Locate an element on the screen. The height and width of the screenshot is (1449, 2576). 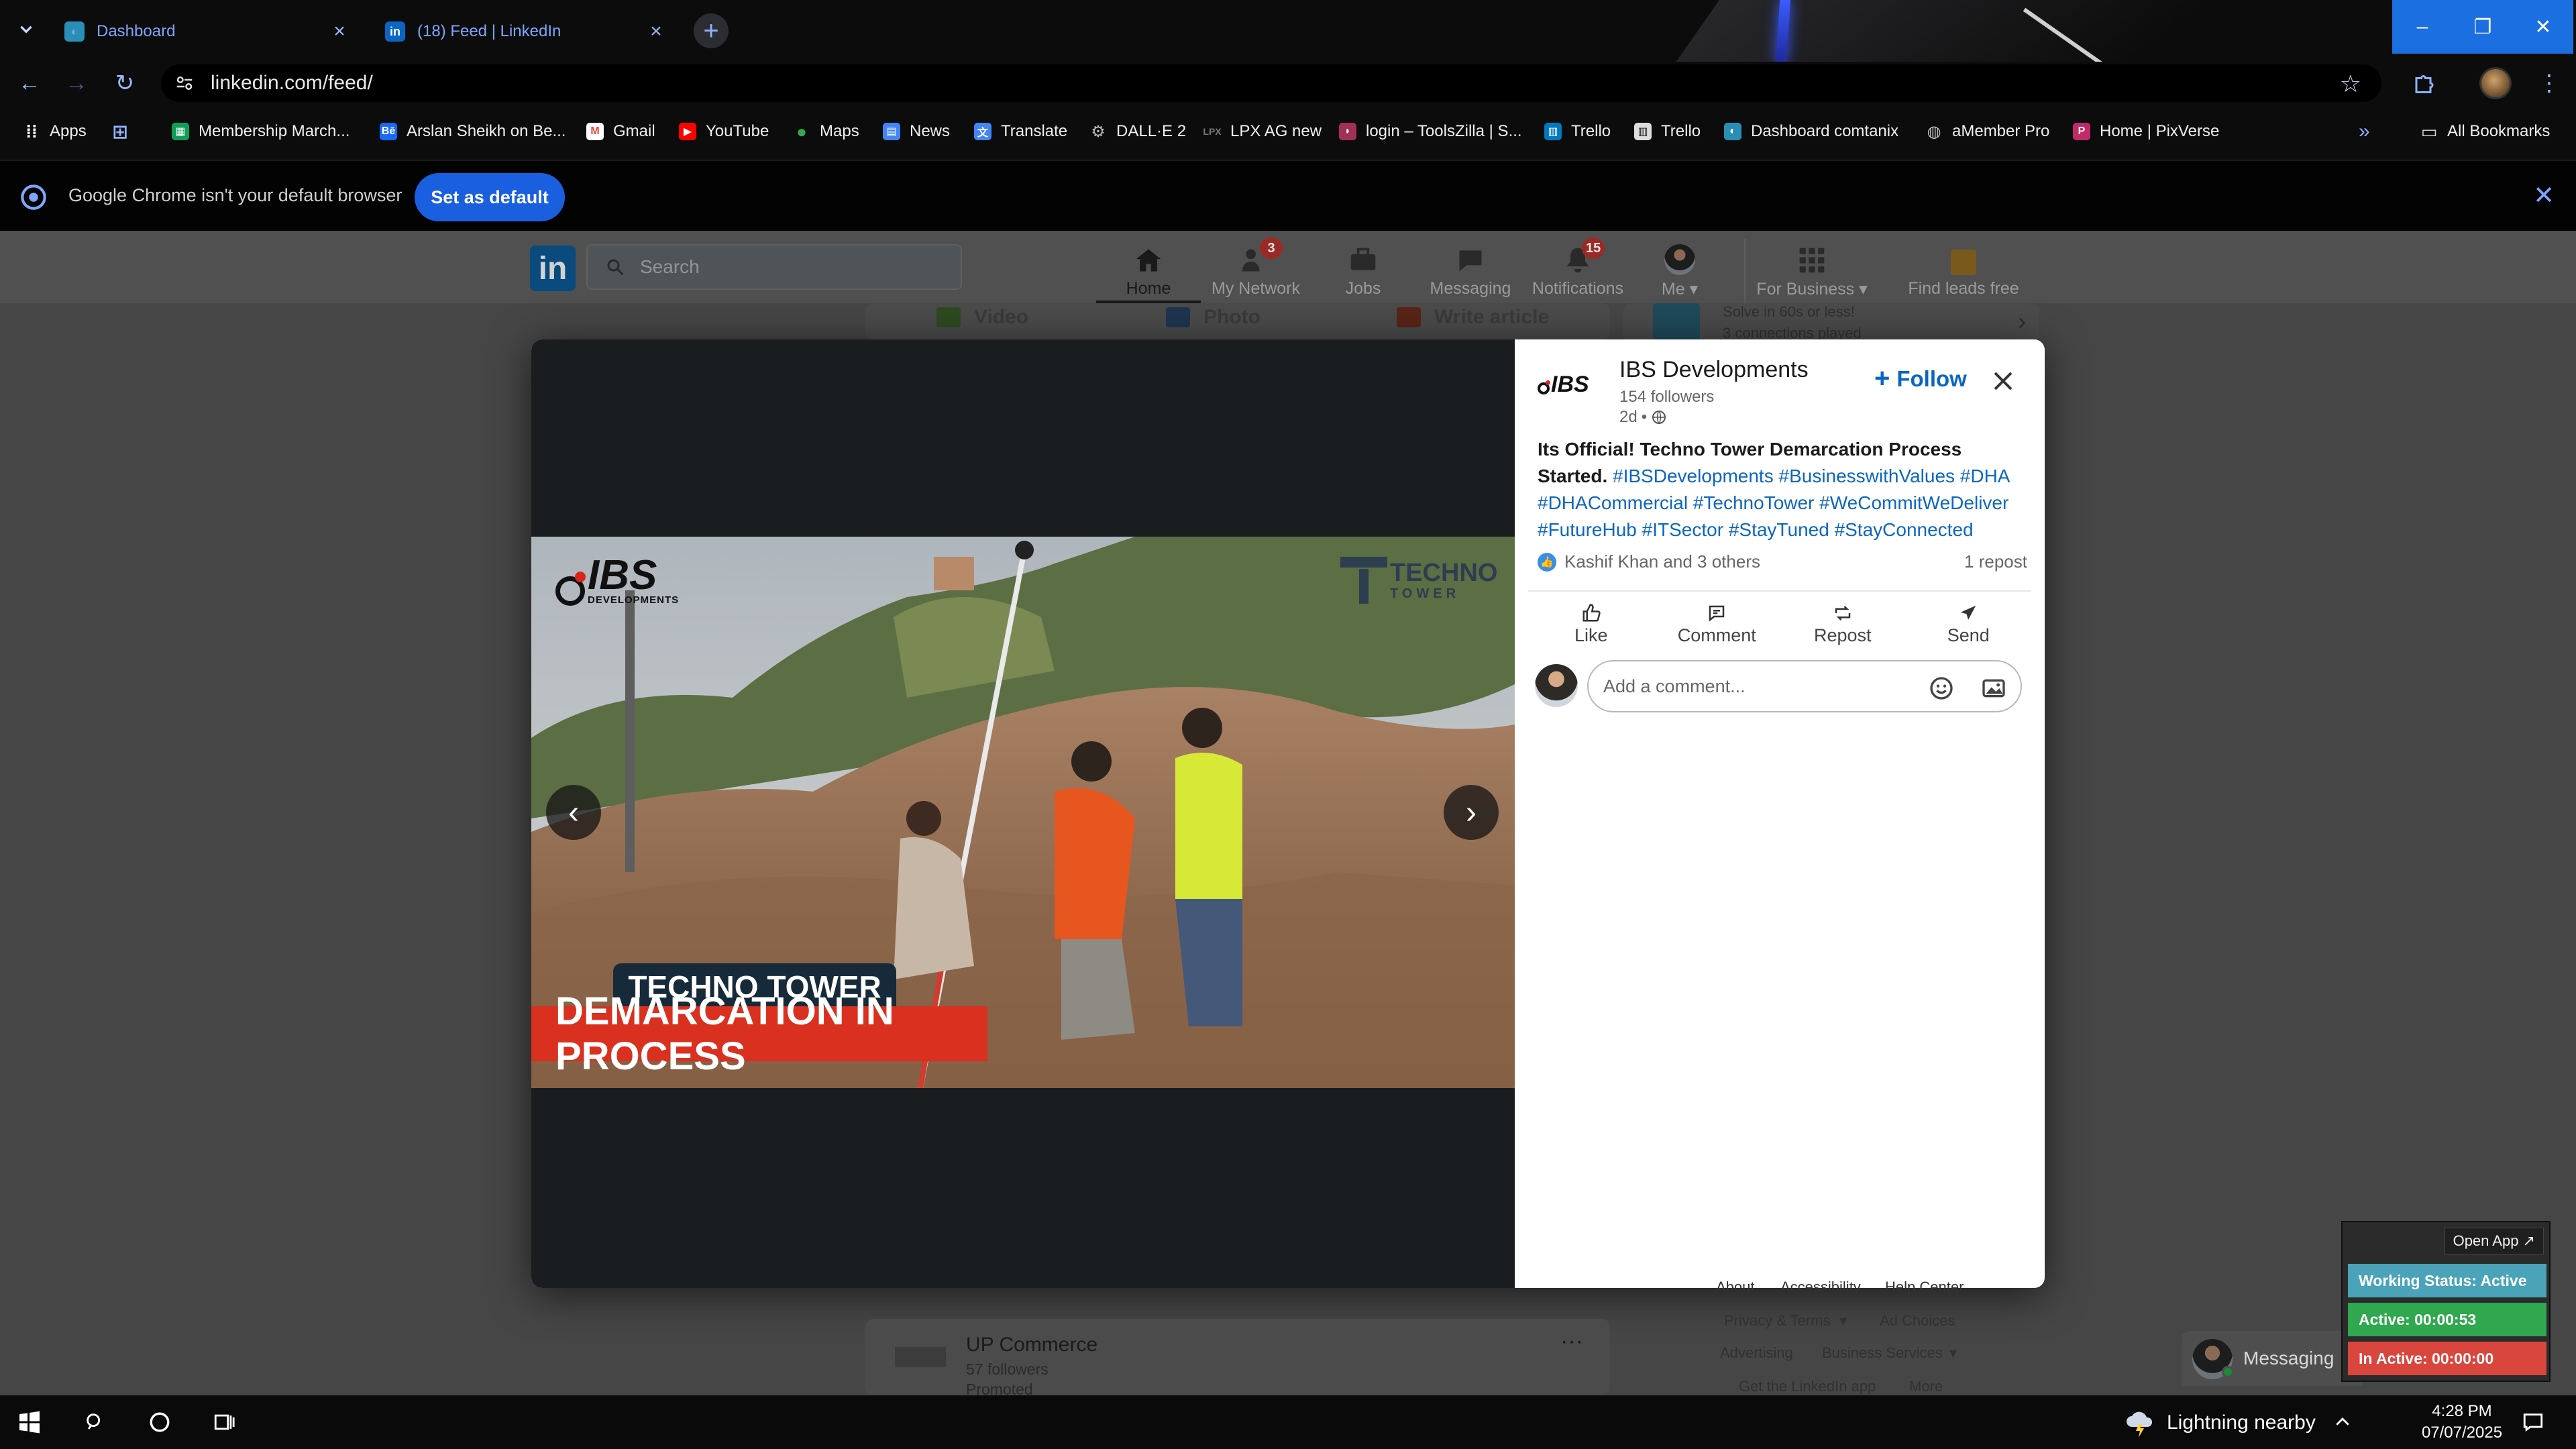
previous-image-button: ‹ is located at coordinates (573, 812).